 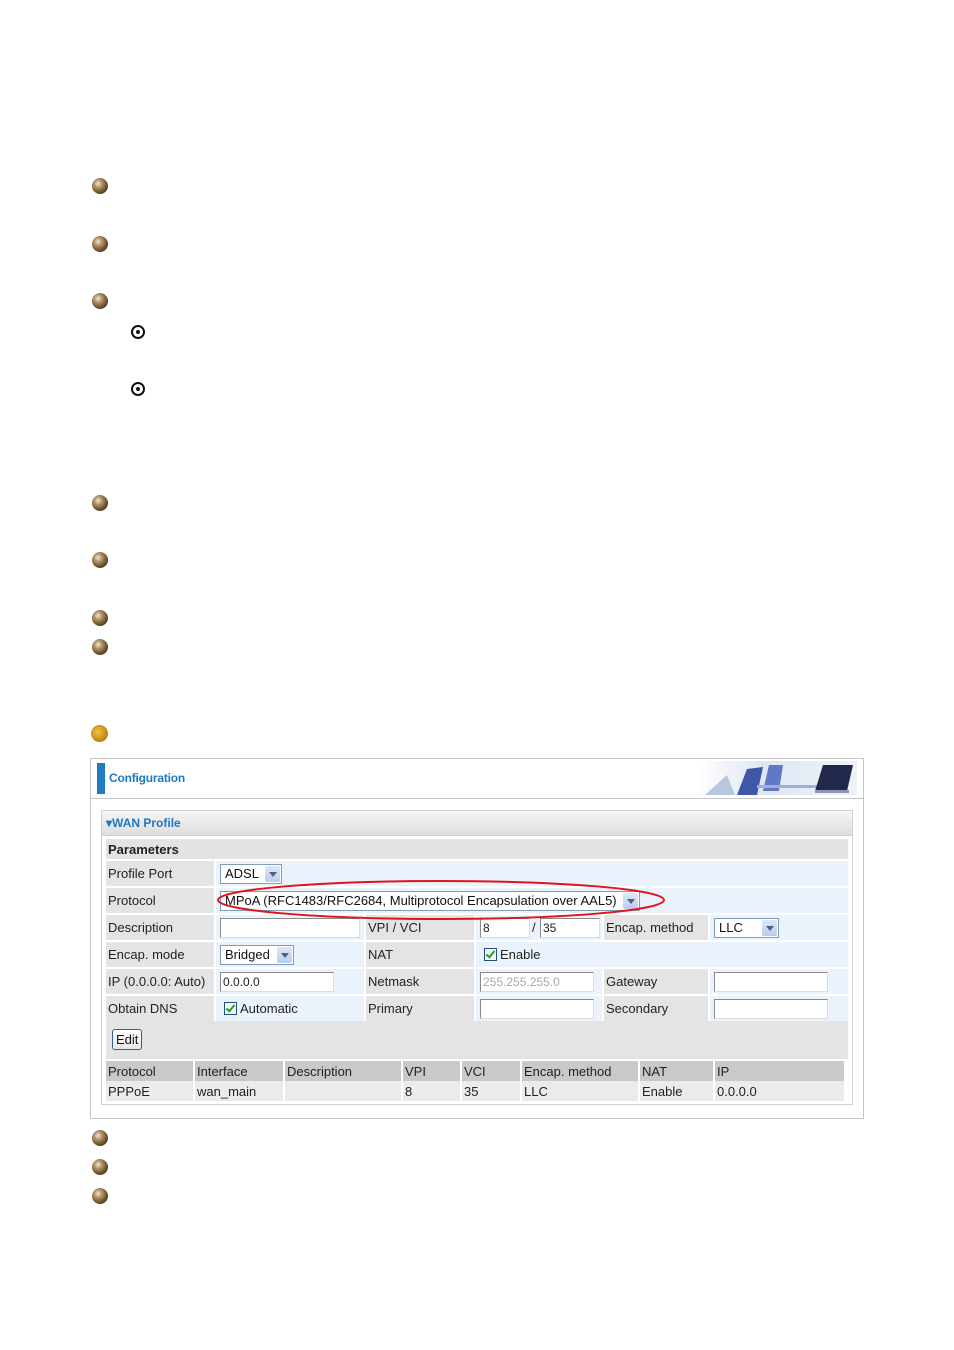 I want to click on column-header: IP, so click(x=779, y=1071).